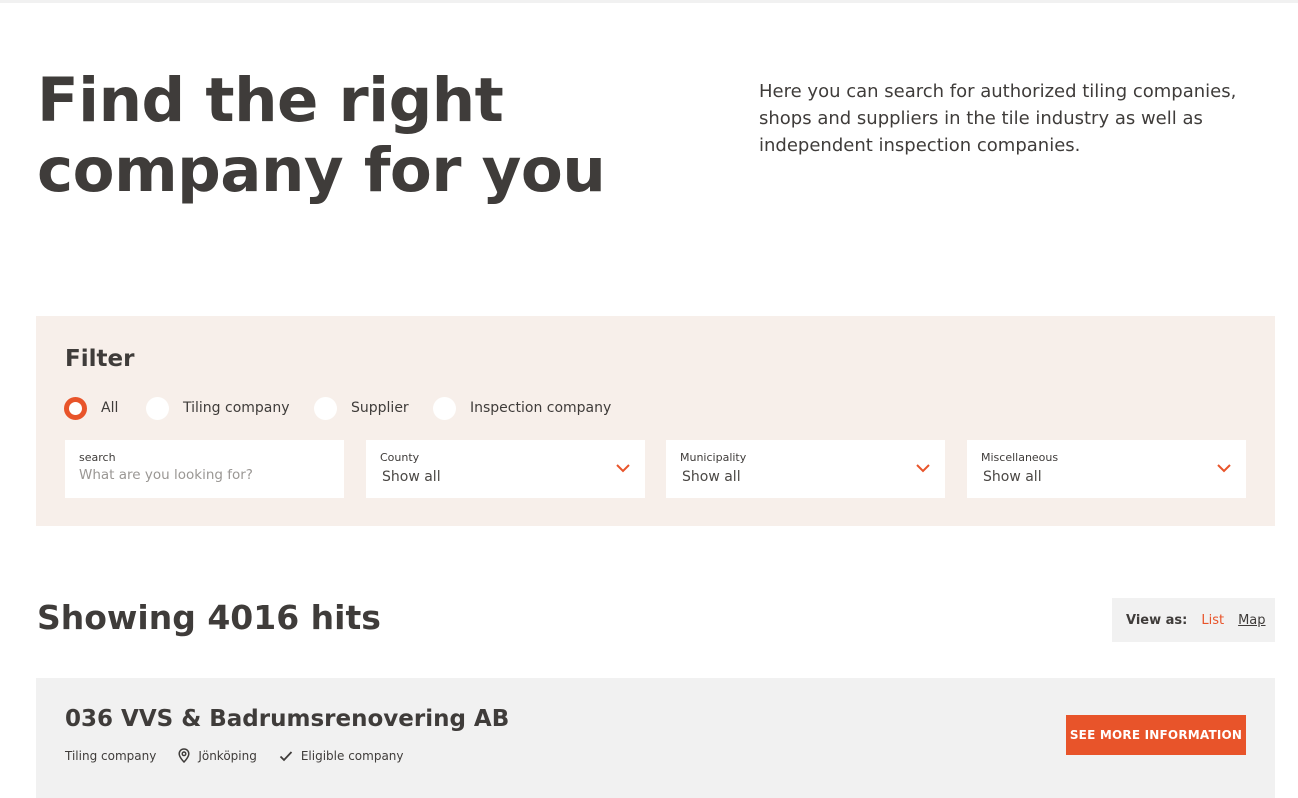  I want to click on radio-inspection-company: Inspection company, so click(522, 408).